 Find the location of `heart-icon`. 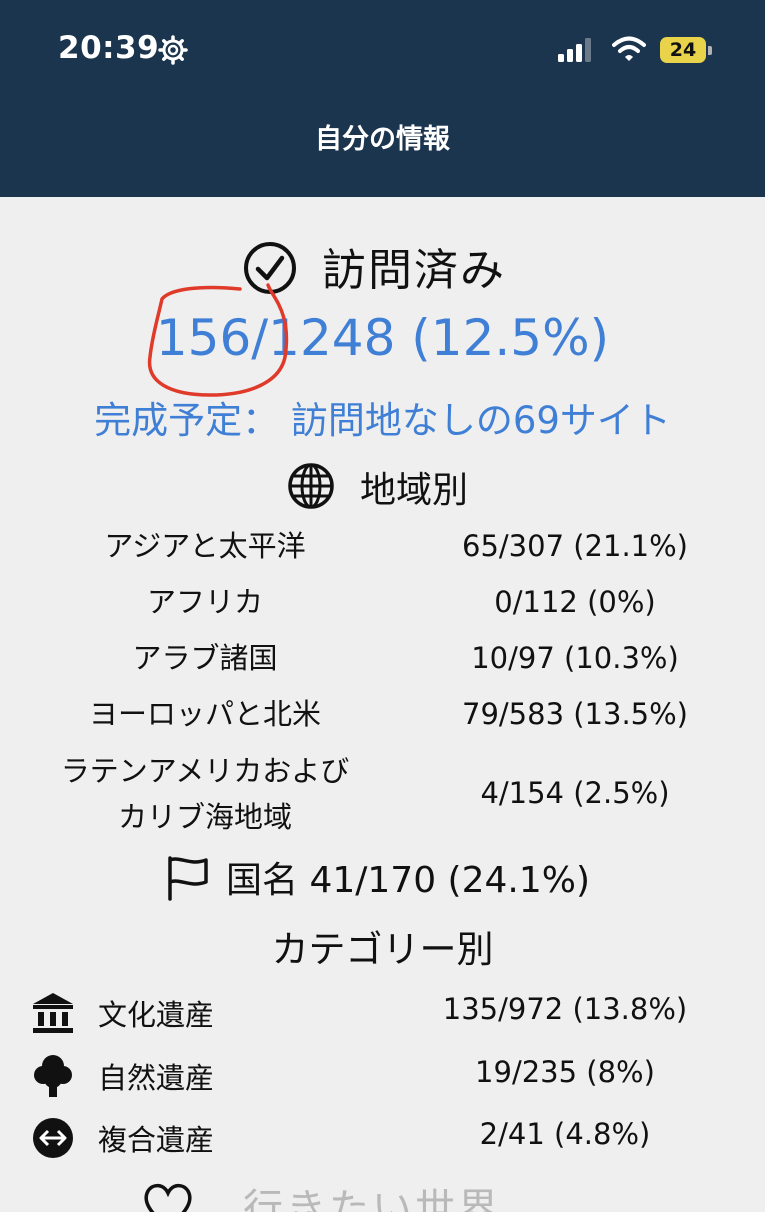

heart-icon is located at coordinates (168, 1197).